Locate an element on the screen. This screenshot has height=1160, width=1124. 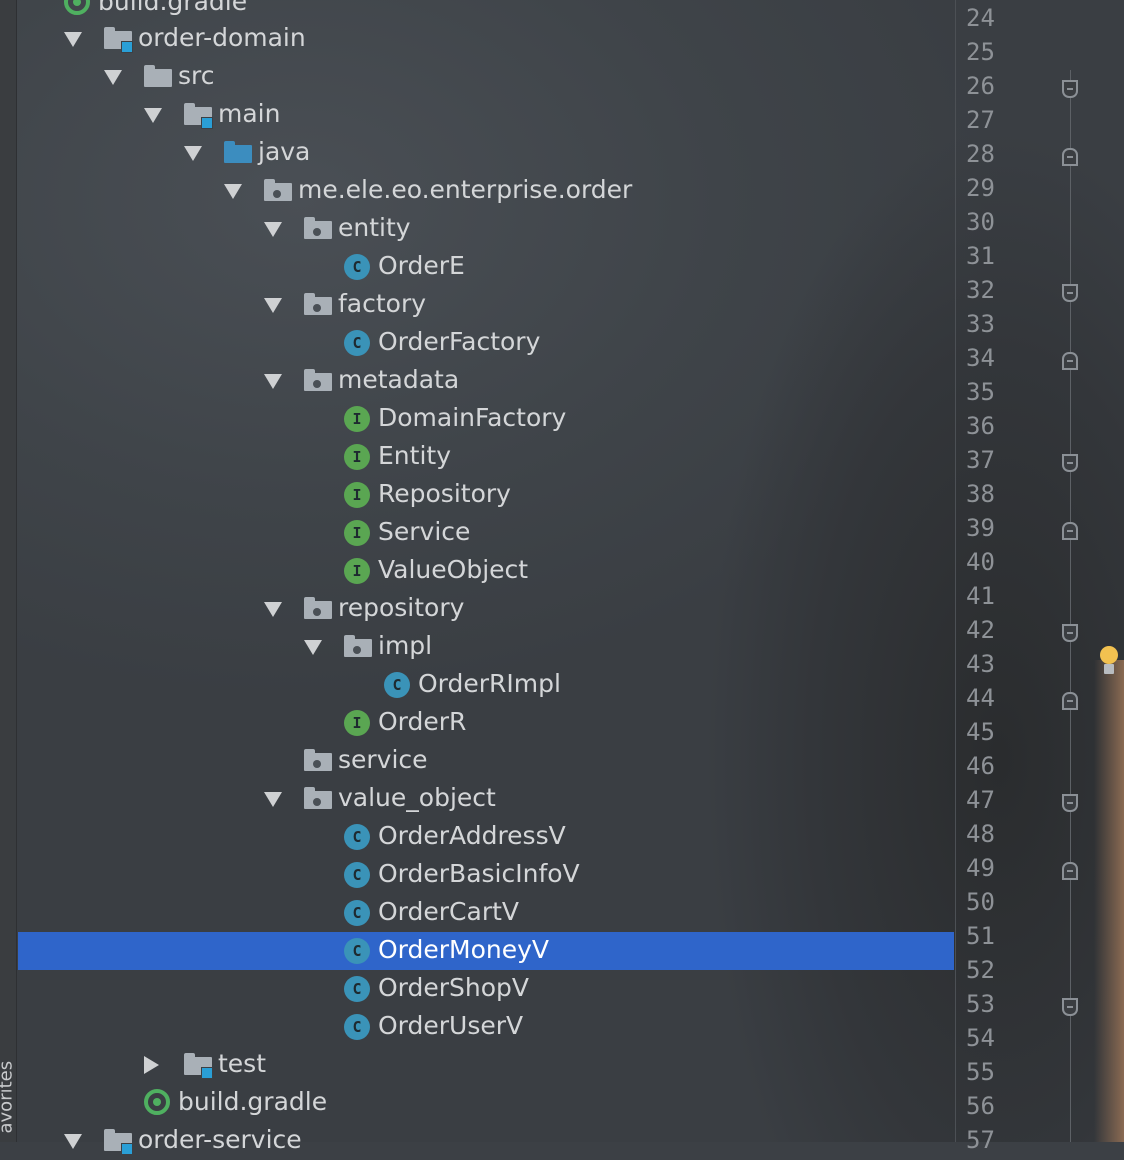
line-number: 24 is located at coordinates (996, 18).